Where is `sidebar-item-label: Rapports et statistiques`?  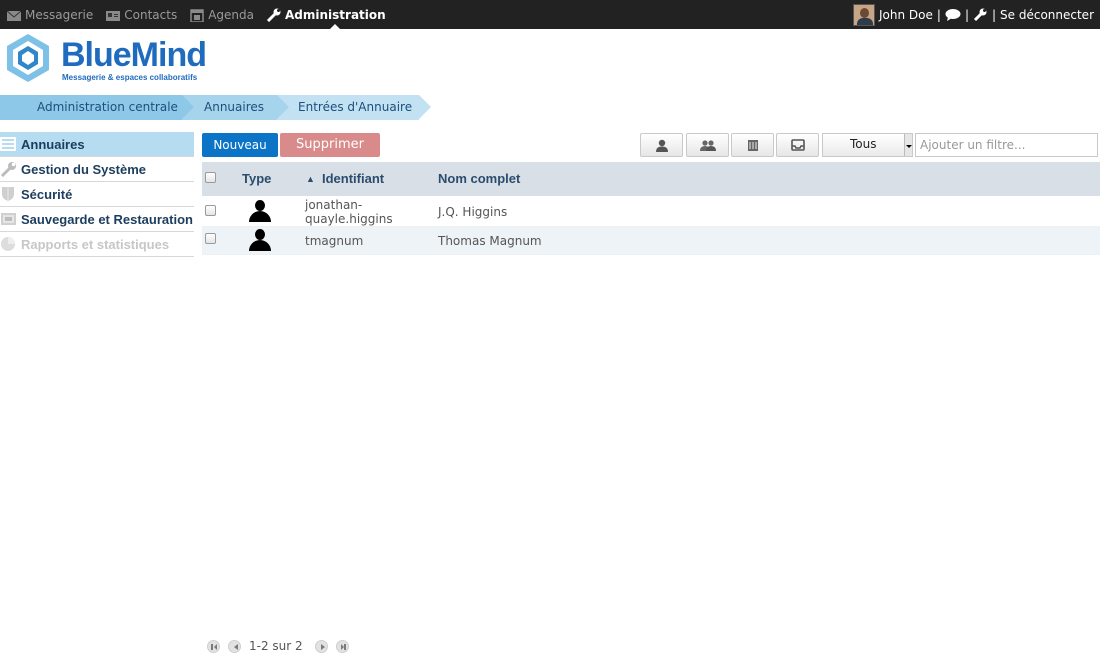
sidebar-item-label: Rapports et statistiques is located at coordinates (95, 244).